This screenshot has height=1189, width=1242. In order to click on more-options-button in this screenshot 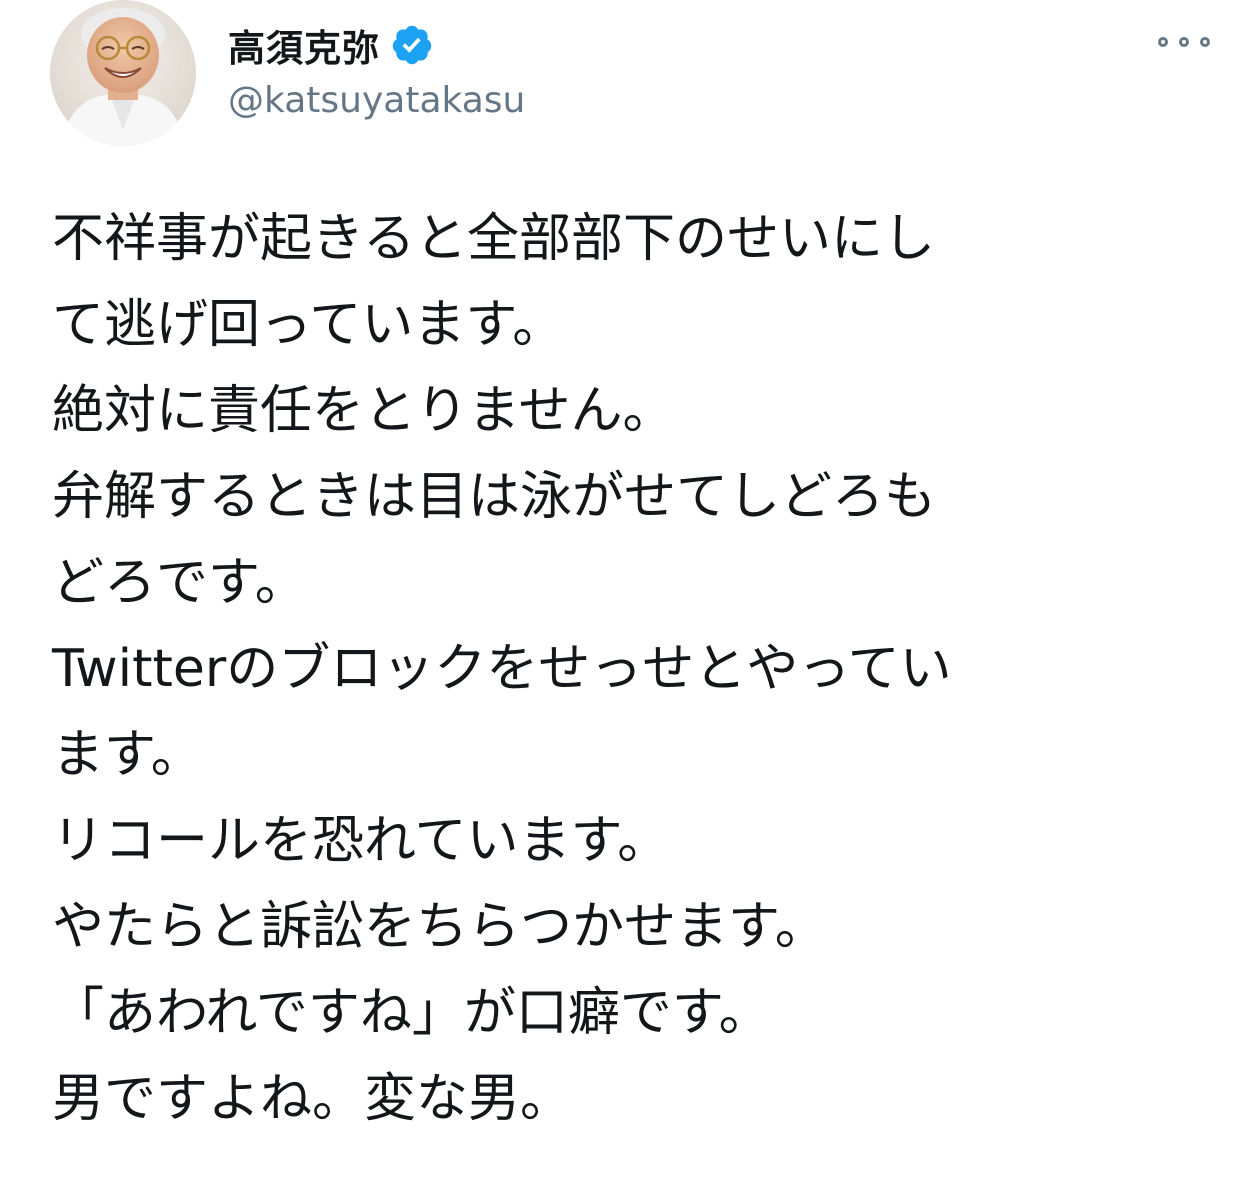, I will do `click(1184, 42)`.